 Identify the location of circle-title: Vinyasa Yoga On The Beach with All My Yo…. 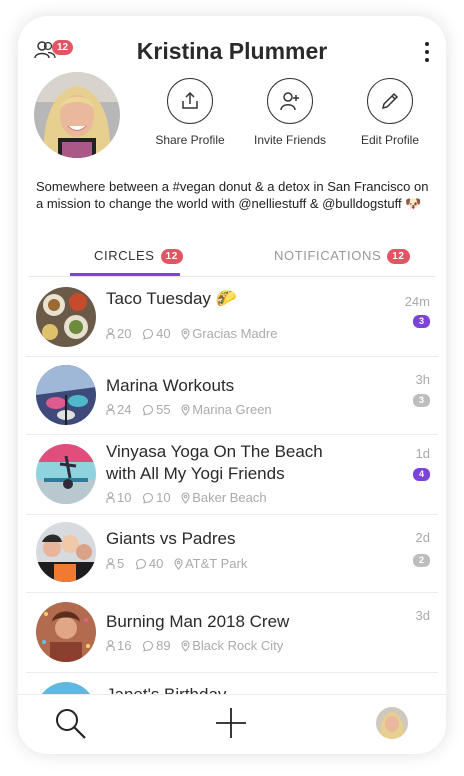
(214, 462).